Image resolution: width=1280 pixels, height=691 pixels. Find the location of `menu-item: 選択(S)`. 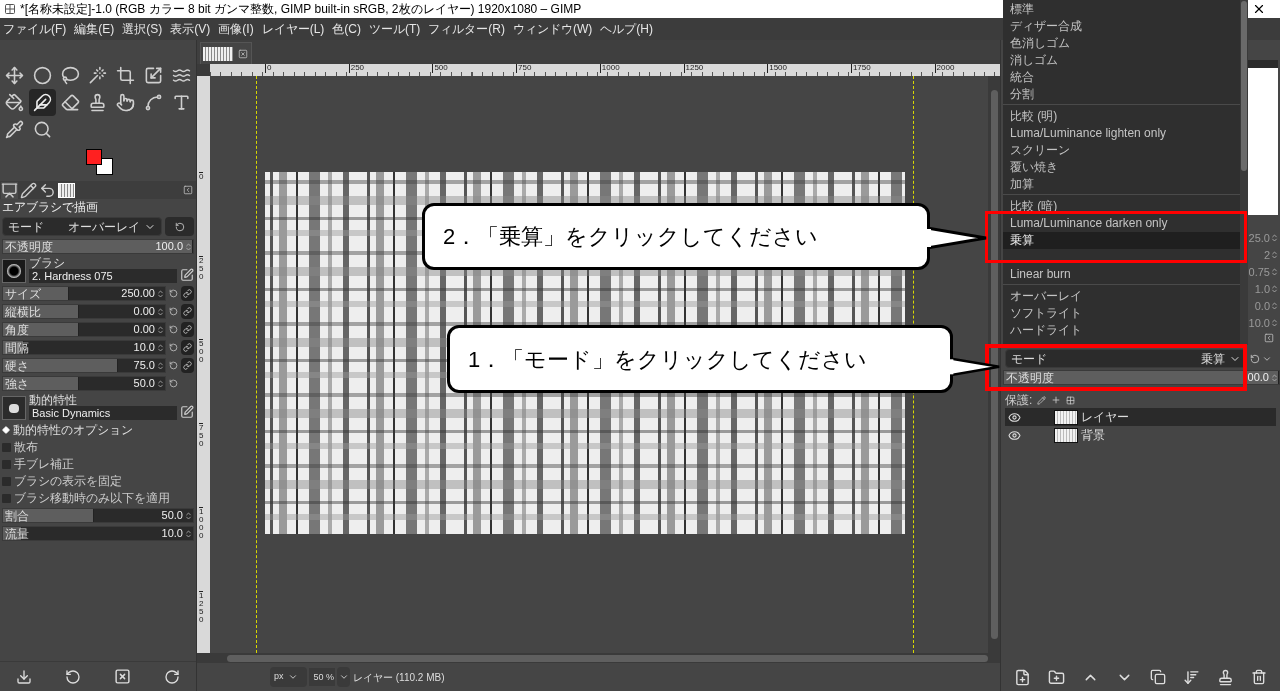

menu-item: 選択(S) is located at coordinates (142, 29).